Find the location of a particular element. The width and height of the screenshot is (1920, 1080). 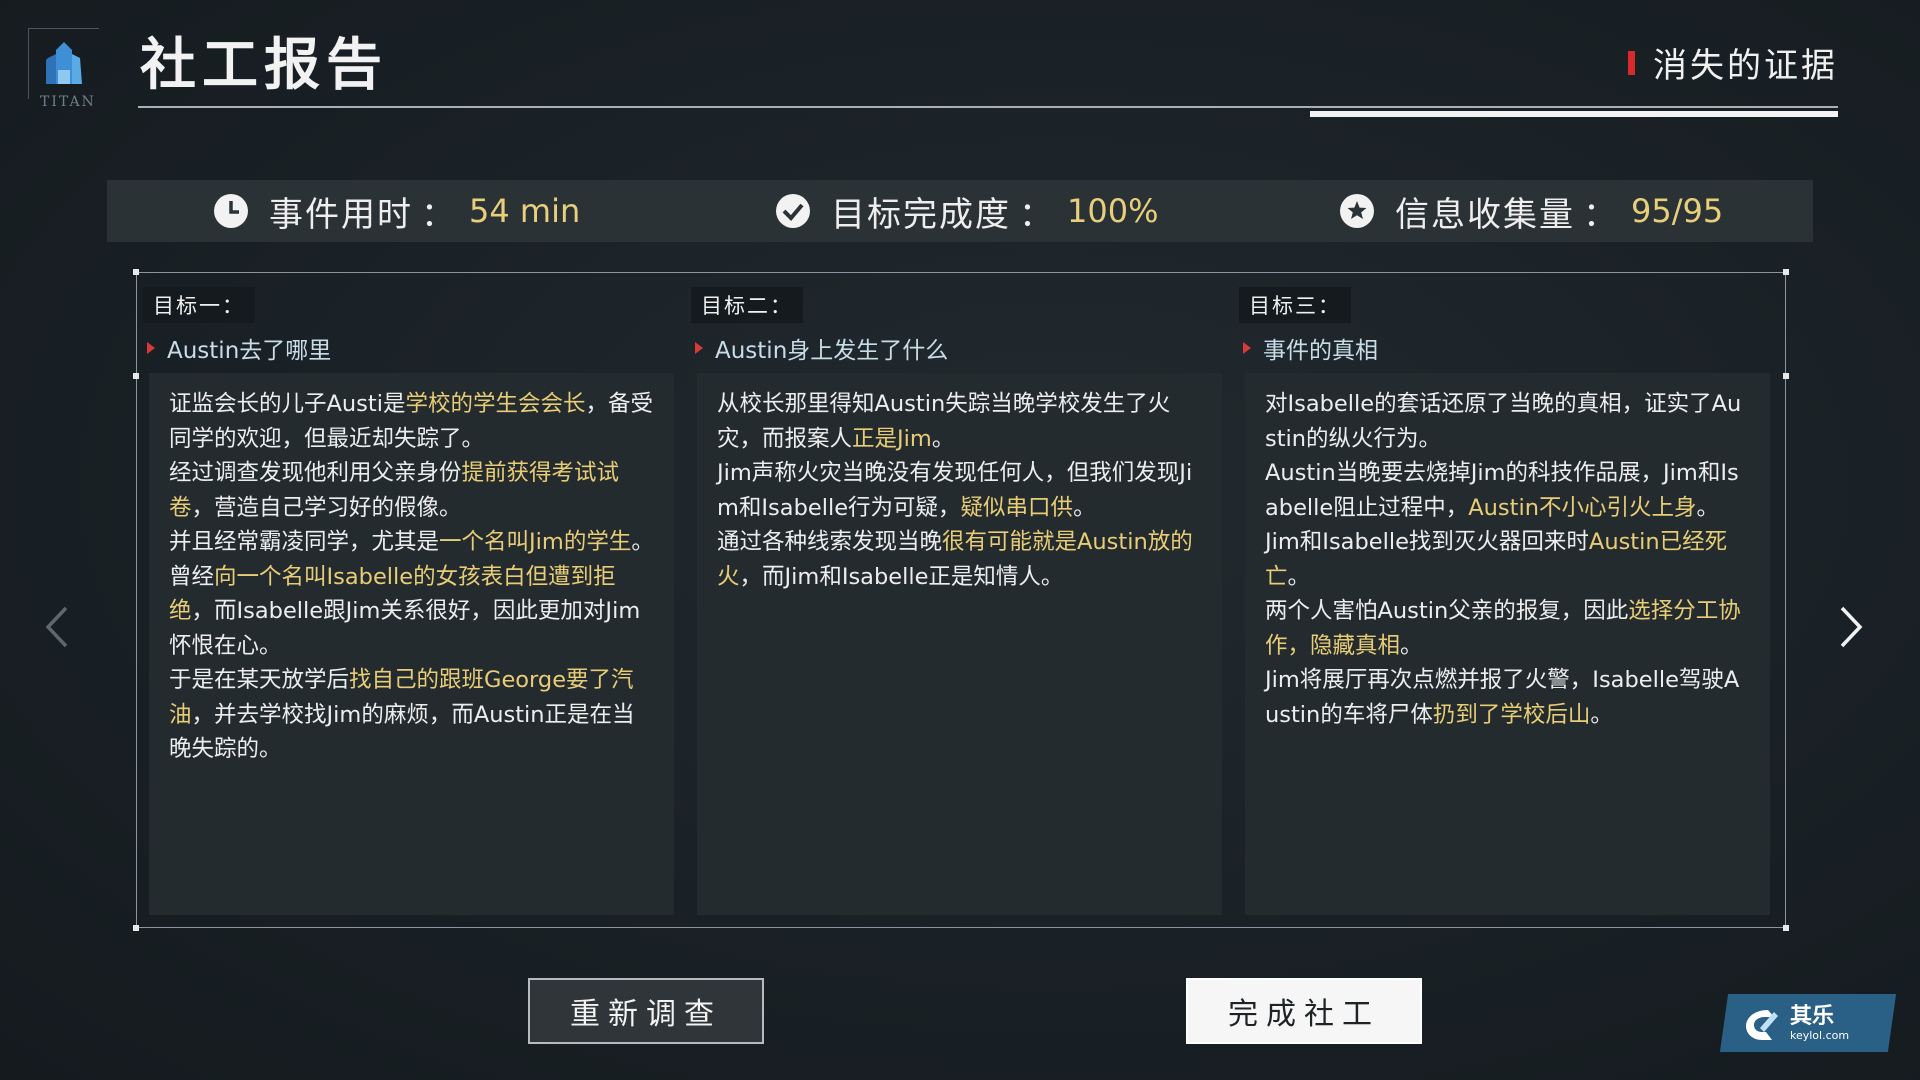

body-text: ，并去学校找Jim的麻烦，而Austin正是在当晚失踪的。 is located at coordinates (402, 732).